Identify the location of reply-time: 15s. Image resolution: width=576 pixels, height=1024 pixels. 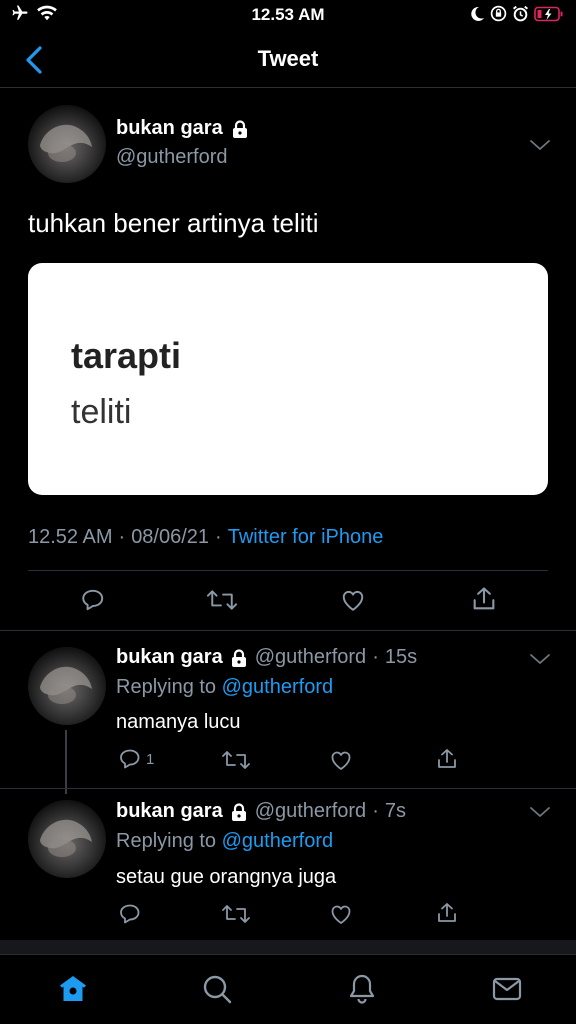
(401, 657).